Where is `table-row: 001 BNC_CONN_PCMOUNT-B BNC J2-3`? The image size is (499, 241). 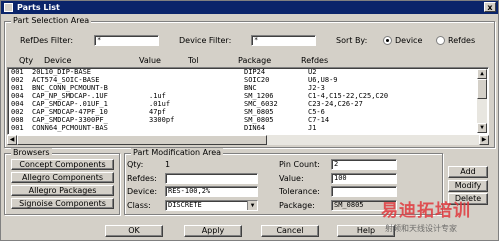 table-row: 001 BNC_CONN_PCMOUNT-B BNC J2-3 is located at coordinates (248, 88).